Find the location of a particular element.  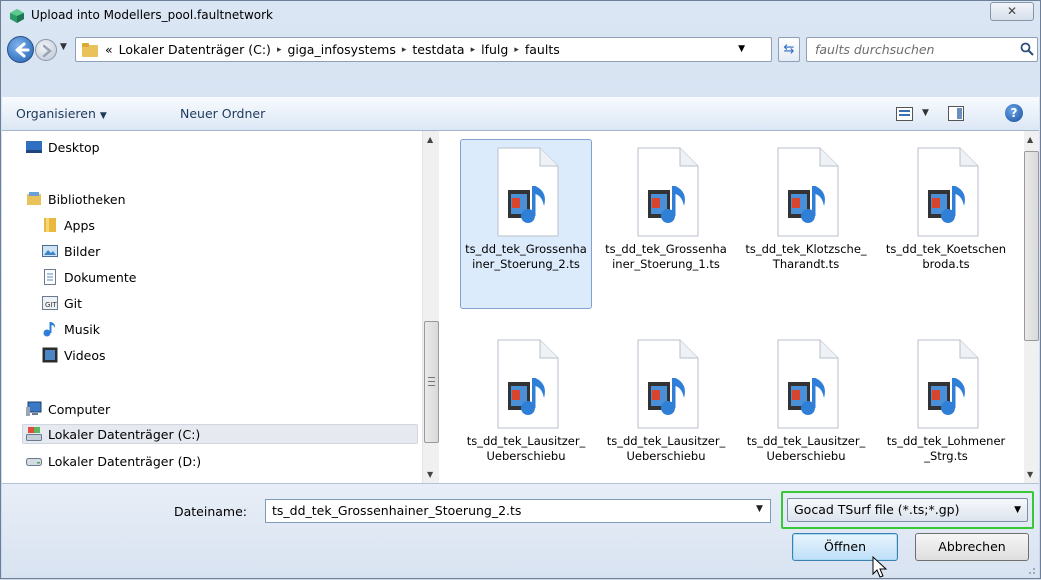

address-overflow: « is located at coordinates (109, 49).